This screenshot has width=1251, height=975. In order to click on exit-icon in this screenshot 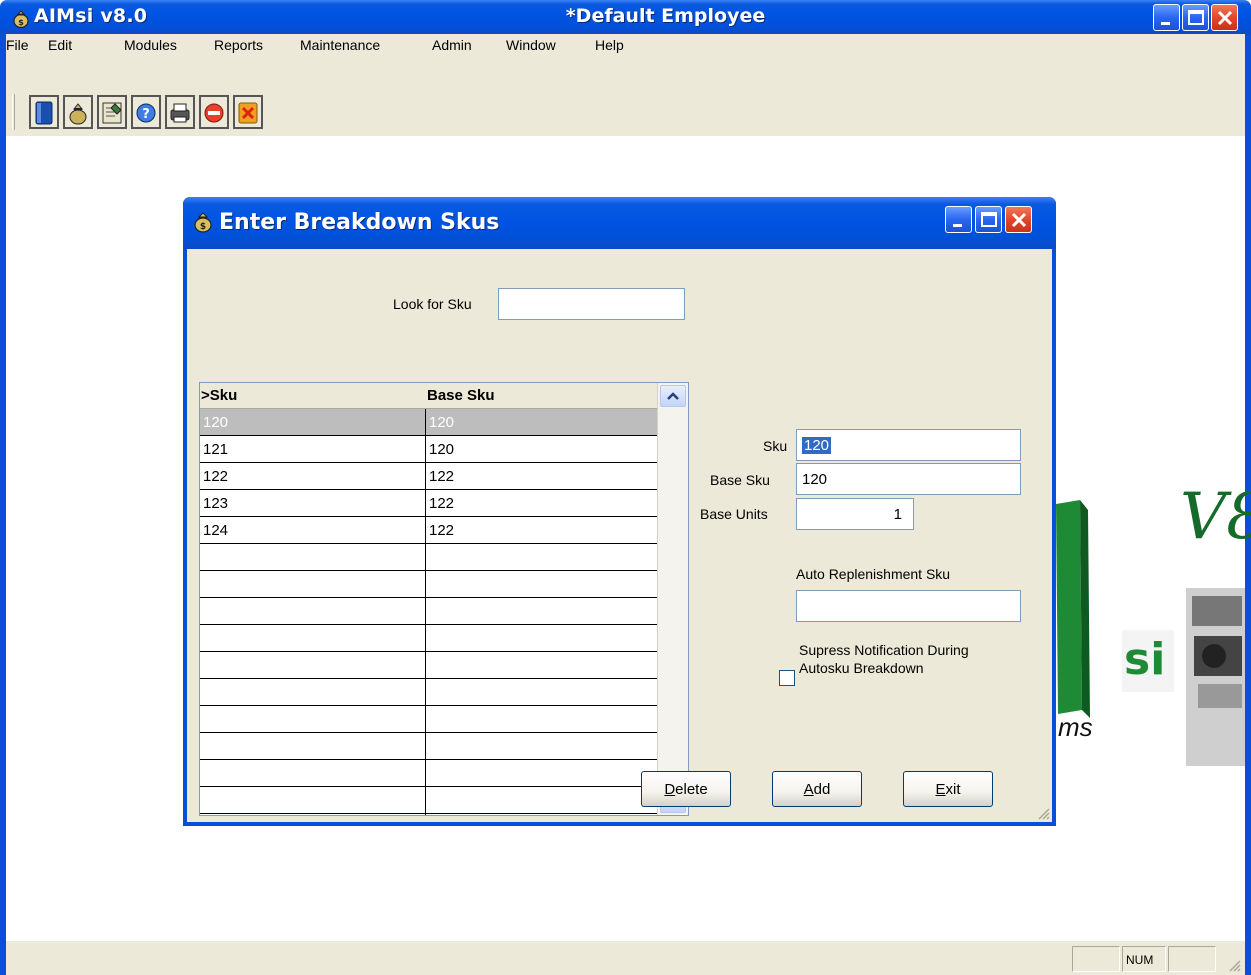, I will do `click(248, 113)`.